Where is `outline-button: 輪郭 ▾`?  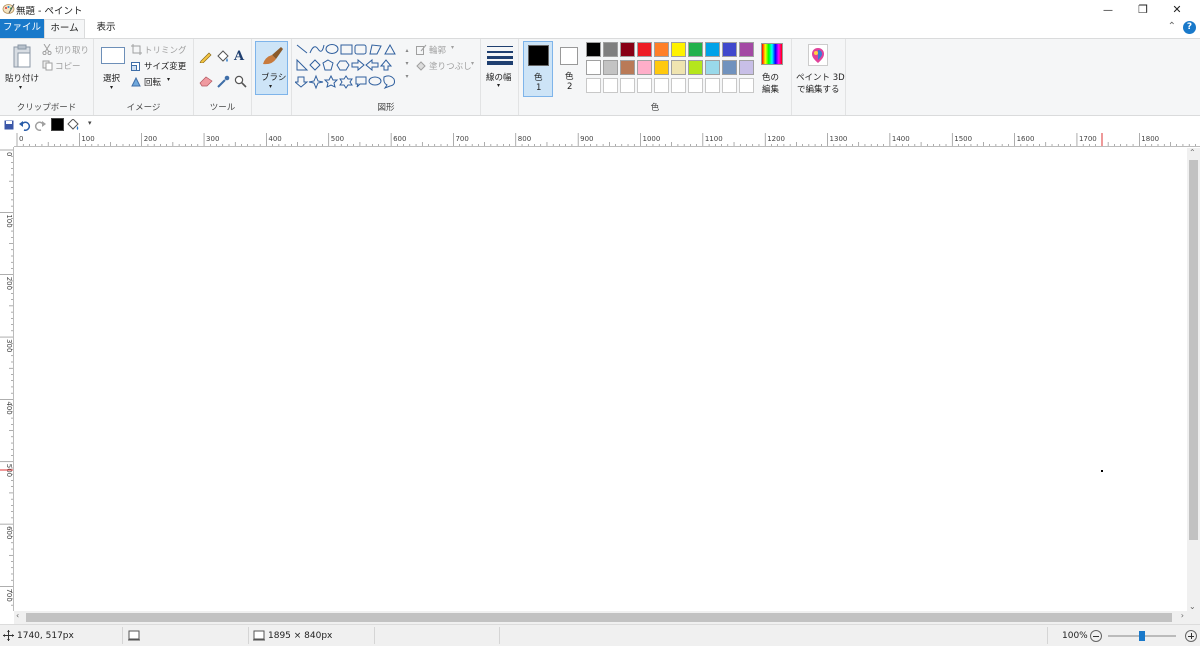 outline-button: 輪郭 ▾ is located at coordinates (446, 50).